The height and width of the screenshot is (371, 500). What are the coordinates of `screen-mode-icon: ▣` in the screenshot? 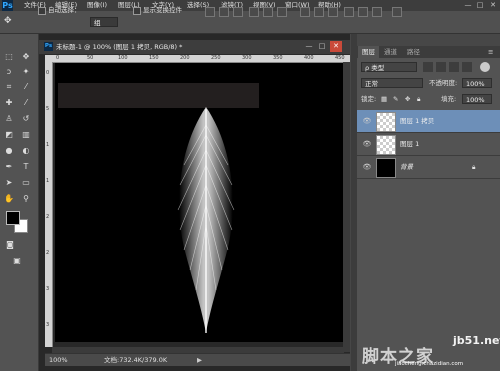 It's located at (17, 261).